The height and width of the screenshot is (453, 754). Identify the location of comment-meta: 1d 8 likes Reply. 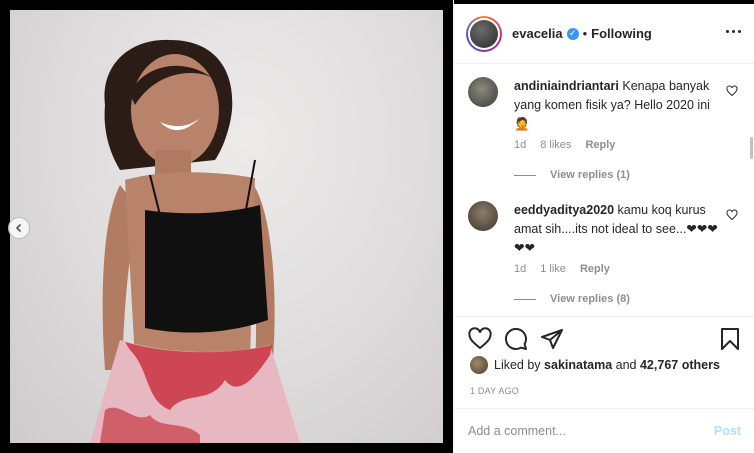
(564, 145).